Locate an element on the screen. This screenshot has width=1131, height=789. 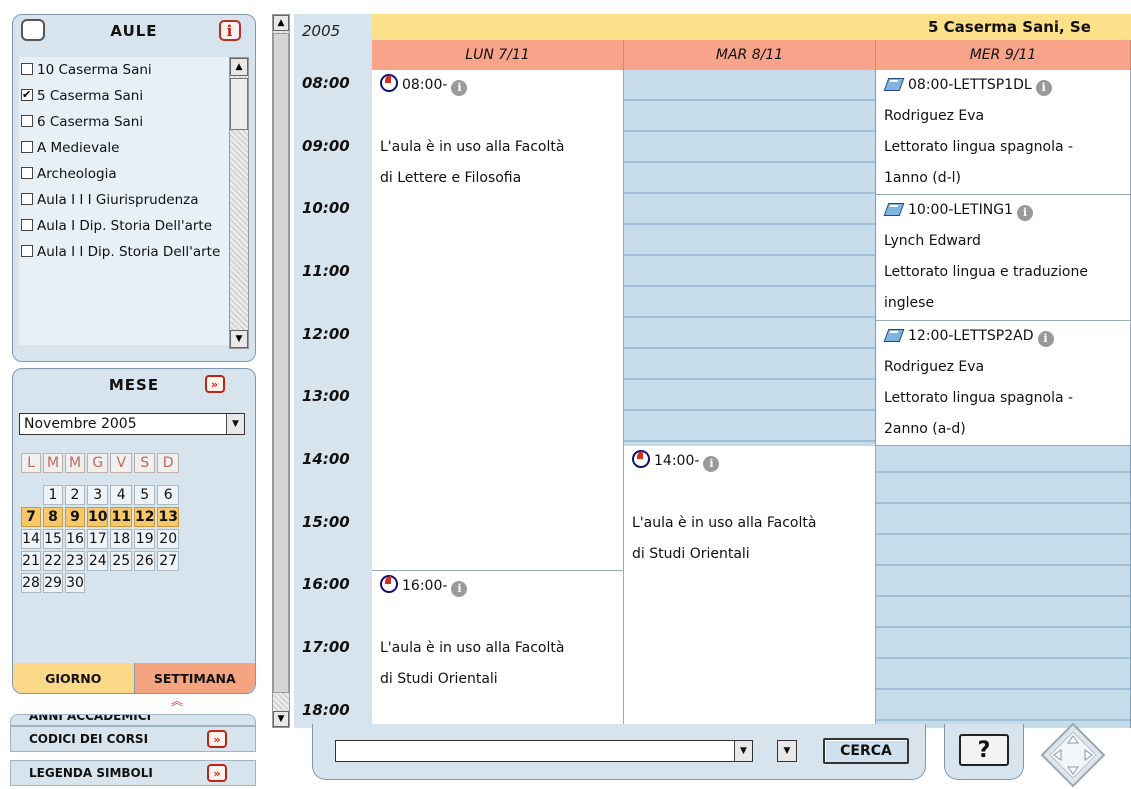
filter-chevron-down-icon: ▼ is located at coordinates (787, 751).